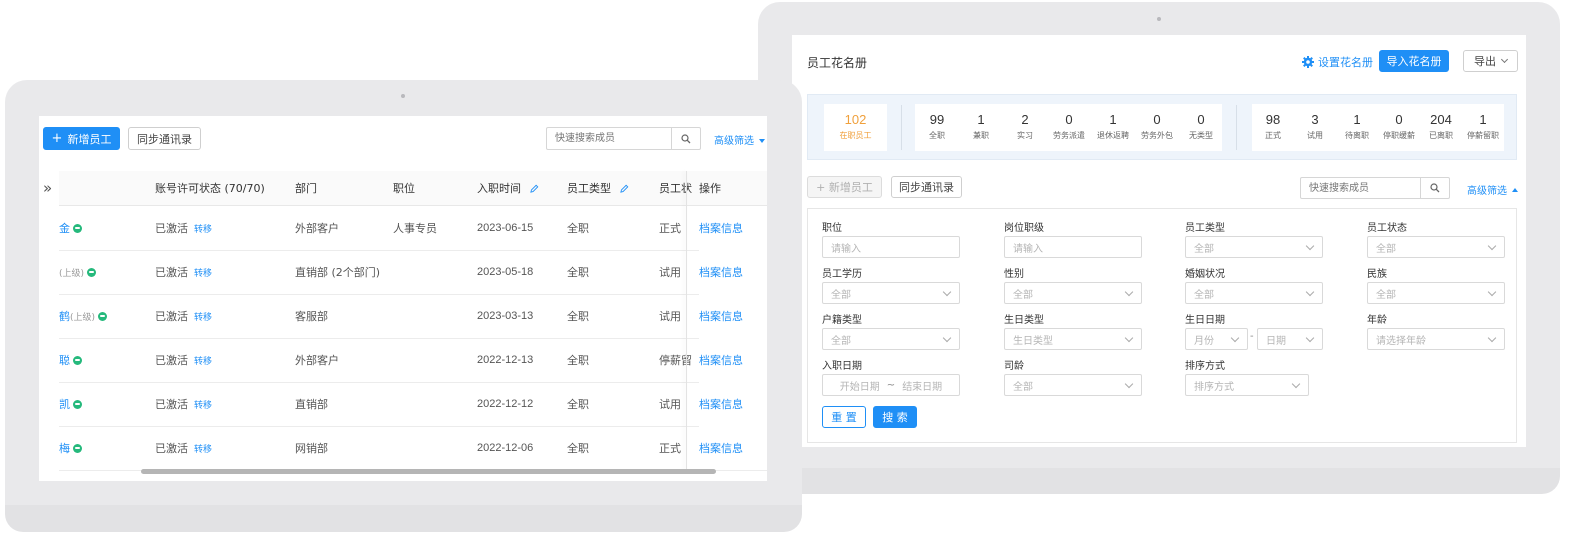 This screenshot has height=536, width=1570. Describe the element at coordinates (891, 385) in the screenshot. I see `join-date-range: 开始日期 ~ 结束日期` at that location.